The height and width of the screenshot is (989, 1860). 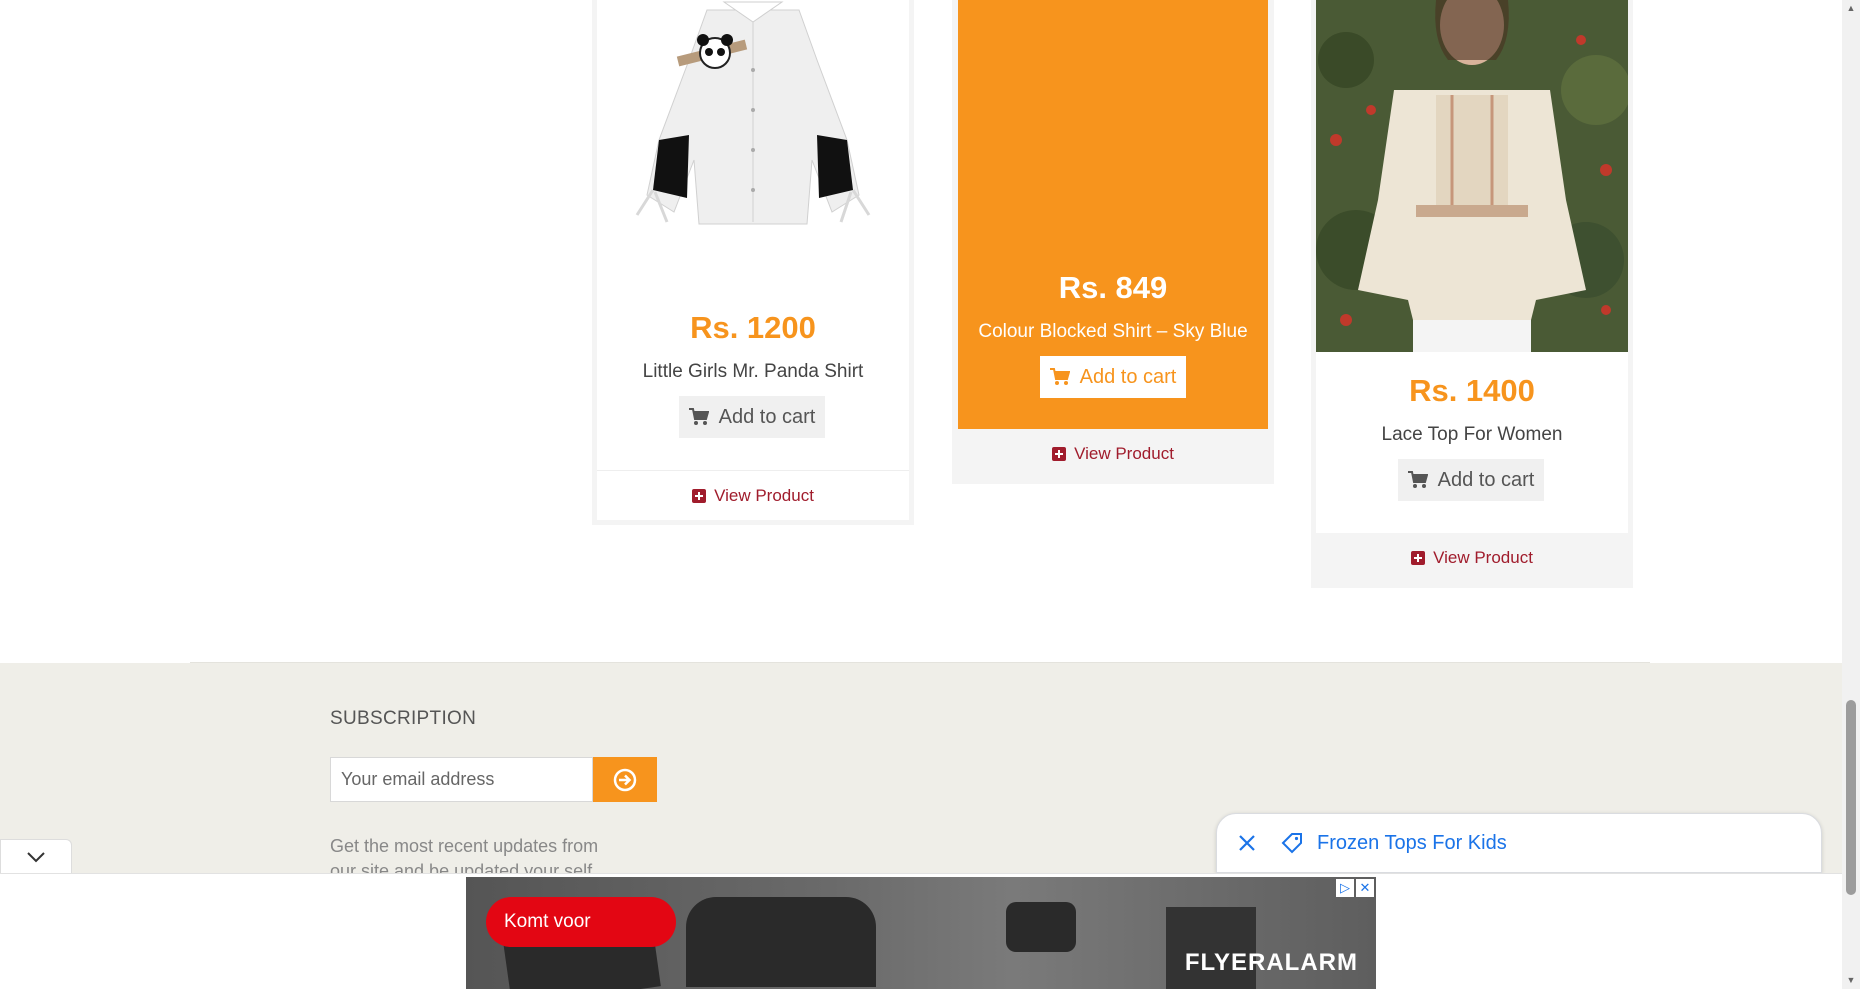 I want to click on product-card-body: Rs. 1400 Lace Top For Women Add to cart, so click(x=1472, y=266).